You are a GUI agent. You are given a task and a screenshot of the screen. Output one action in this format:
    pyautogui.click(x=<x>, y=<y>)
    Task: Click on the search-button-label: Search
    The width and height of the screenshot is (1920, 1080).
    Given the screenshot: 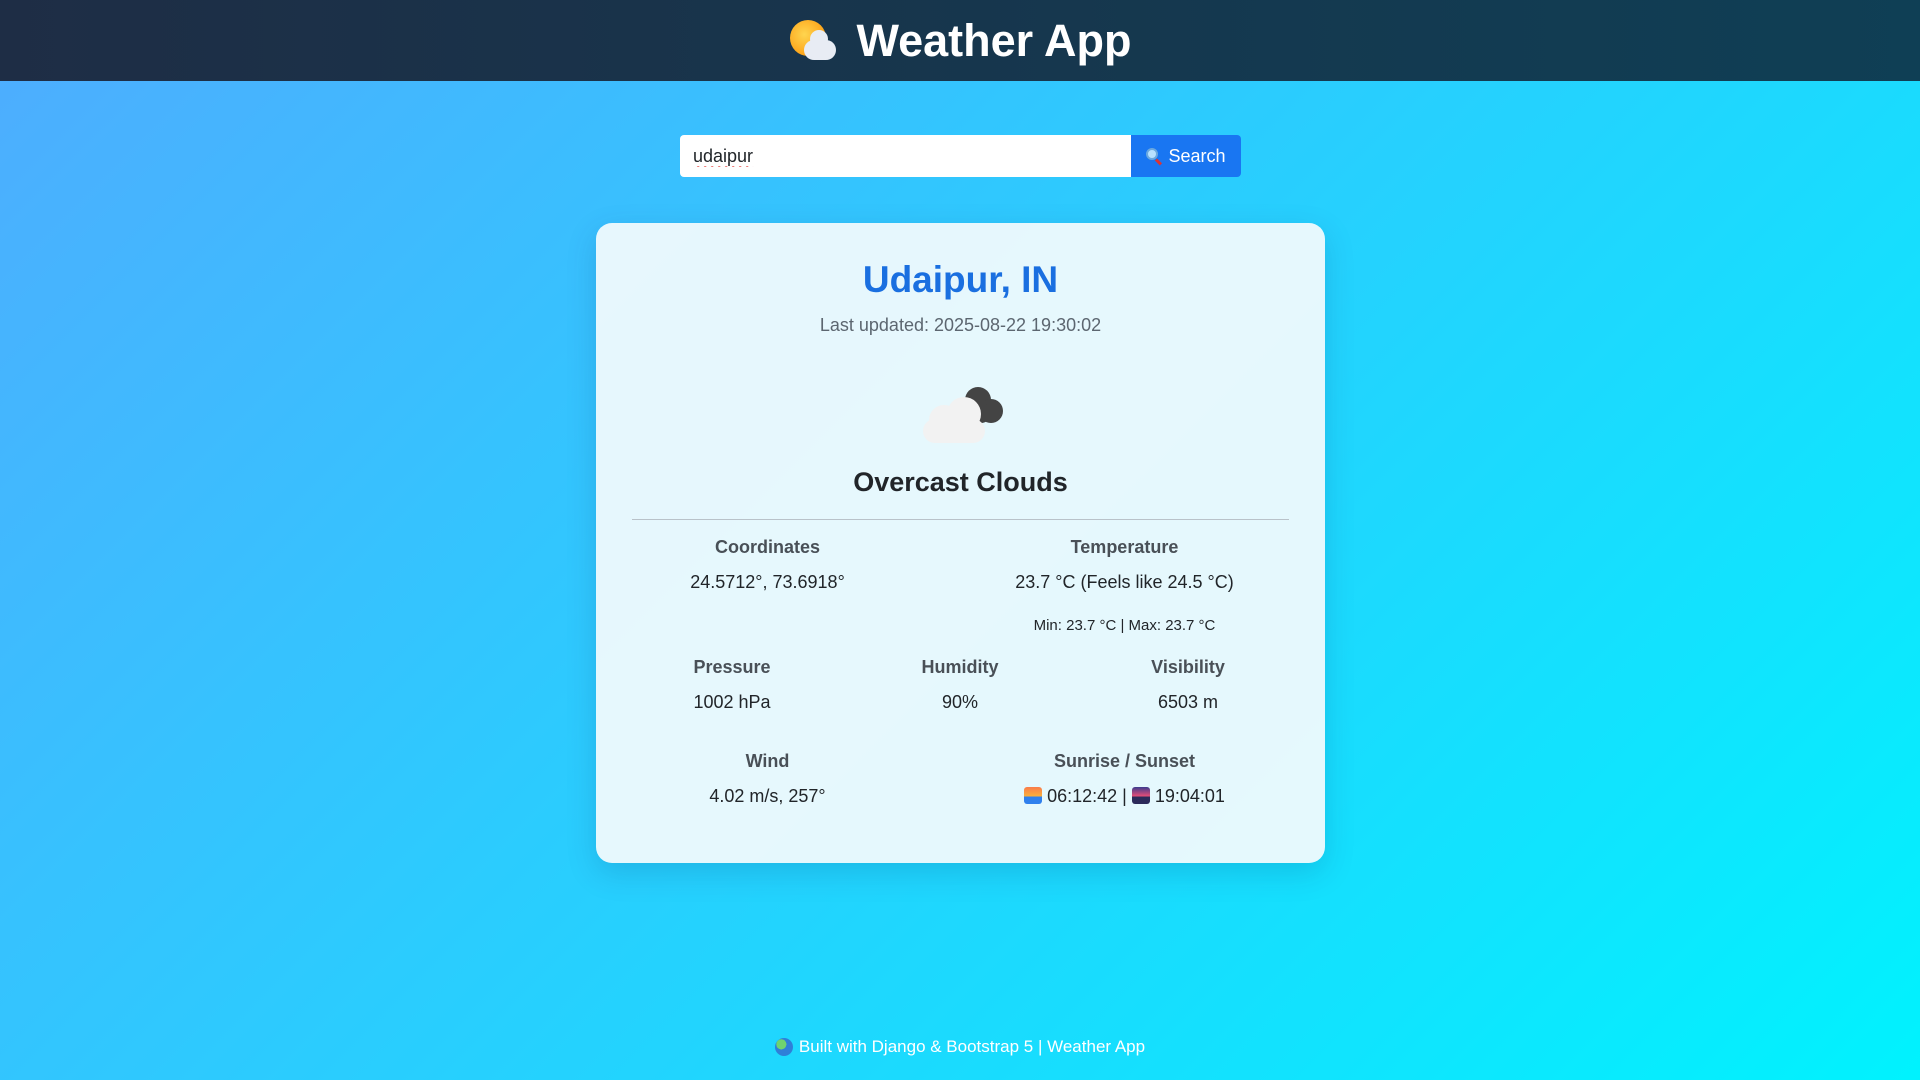 What is the action you would take?
    pyautogui.click(x=1197, y=155)
    